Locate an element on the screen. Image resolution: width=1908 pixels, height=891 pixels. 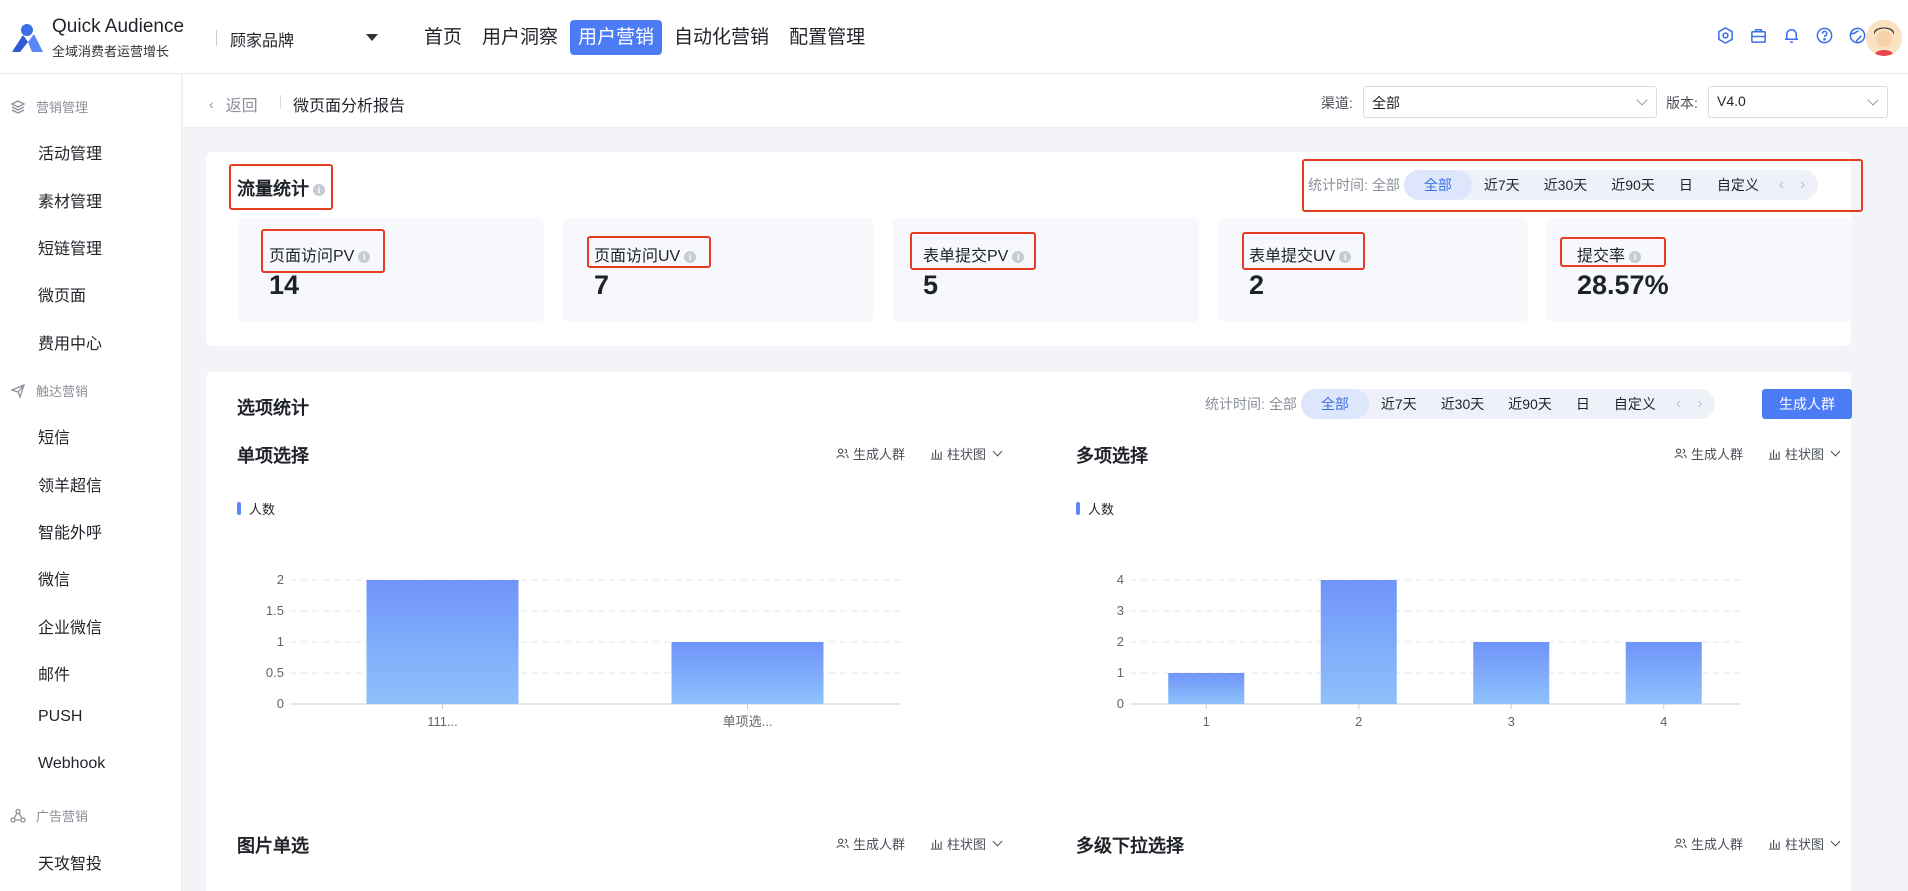
brand-select: 顾家品牌 is located at coordinates (262, 39).